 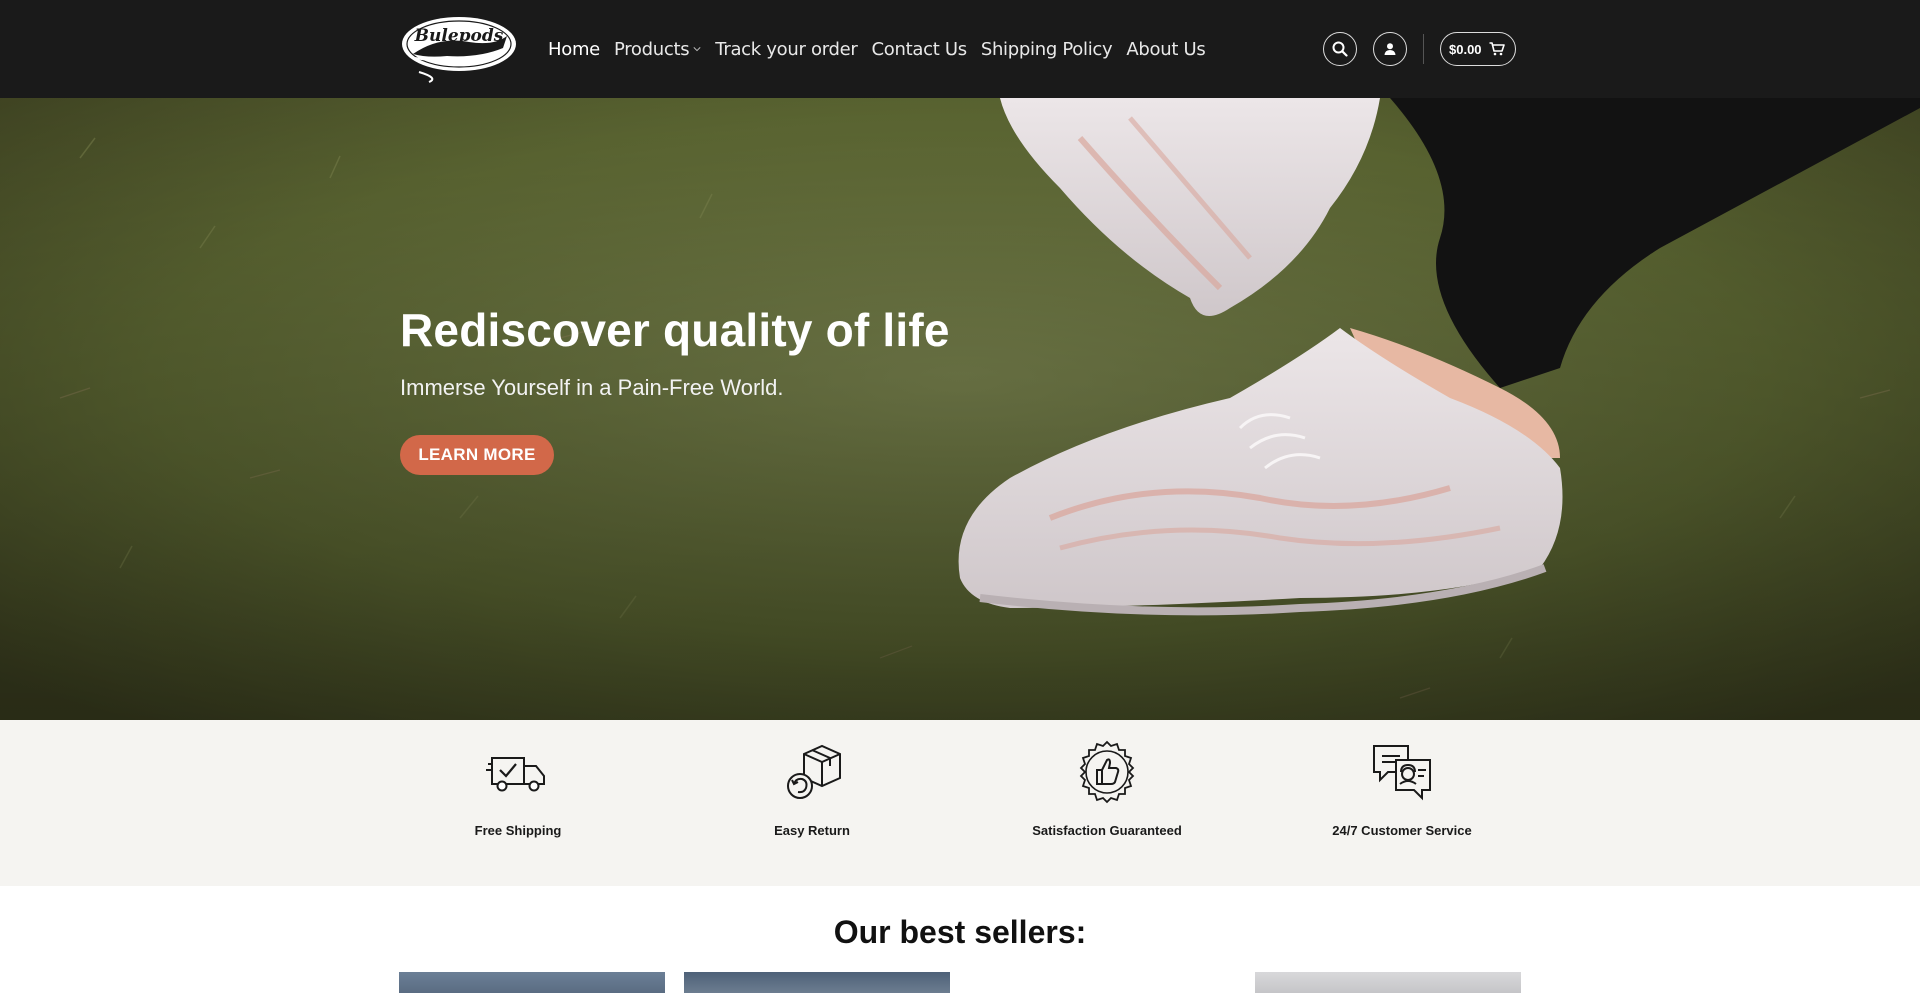 I want to click on feature-free-shipping: Free Shipping, so click(x=516, y=803).